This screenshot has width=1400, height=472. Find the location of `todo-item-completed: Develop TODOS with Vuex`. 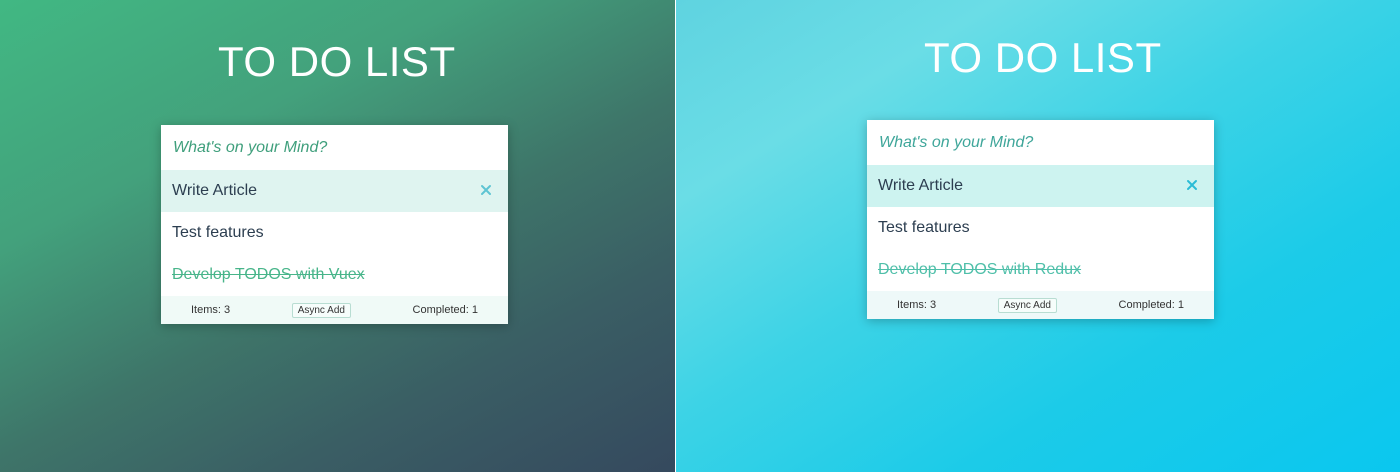

todo-item-completed: Develop TODOS with Vuex is located at coordinates (334, 275).